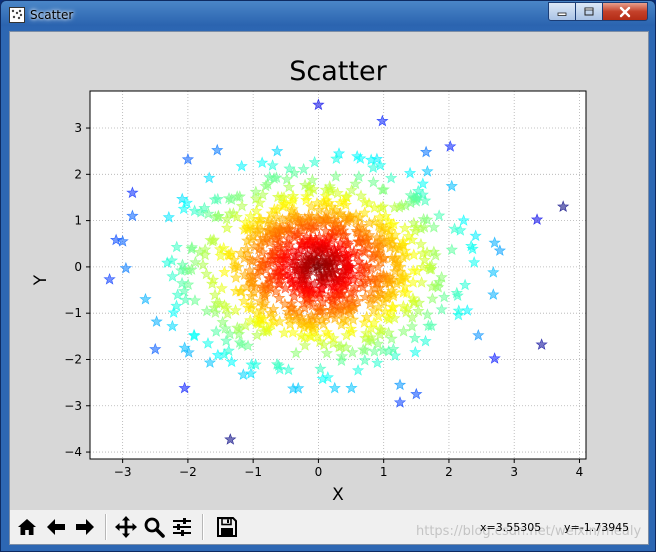 The image size is (656, 552). Describe the element at coordinates (514, 472) in the screenshot. I see `x-tick-label: 3` at that location.